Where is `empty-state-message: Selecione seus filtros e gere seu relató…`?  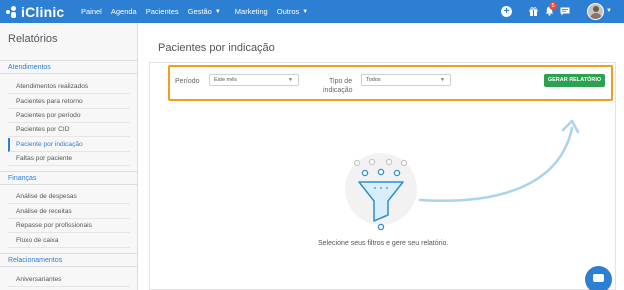
empty-state-message: Selecione seus filtros e gere seu relató… is located at coordinates (383, 243).